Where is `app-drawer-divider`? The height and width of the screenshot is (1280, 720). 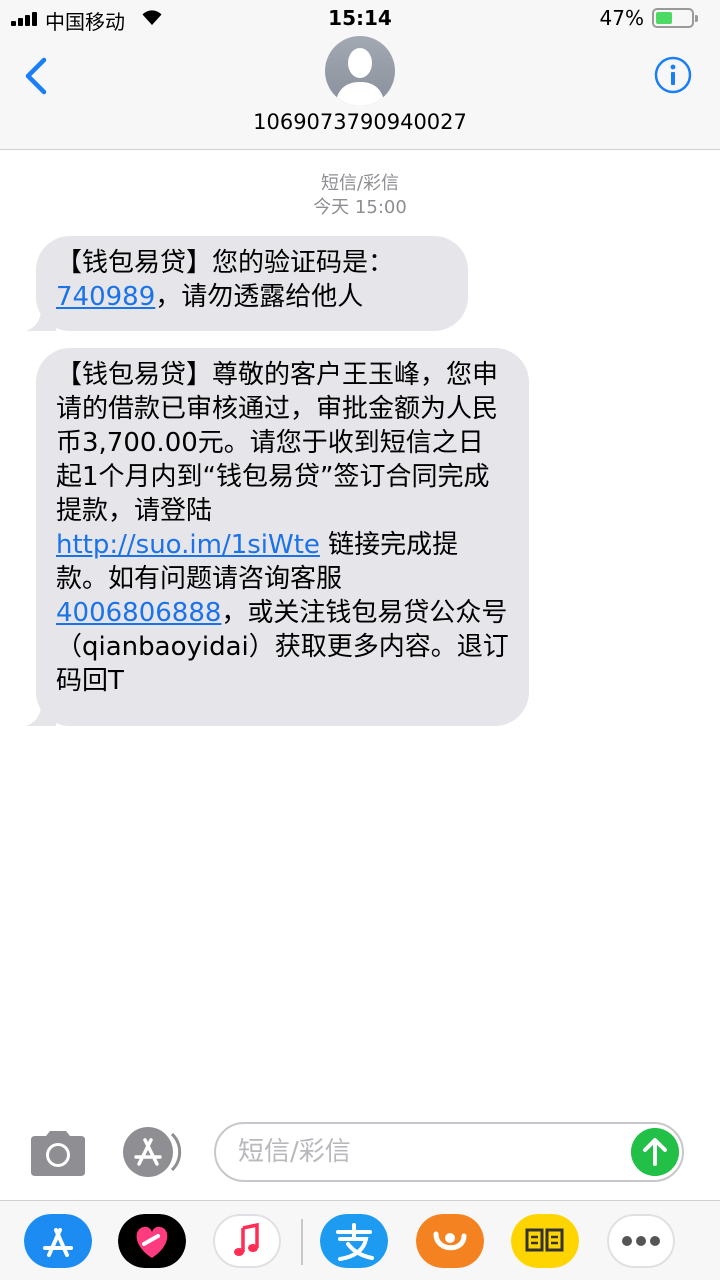 app-drawer-divider is located at coordinates (302, 1242).